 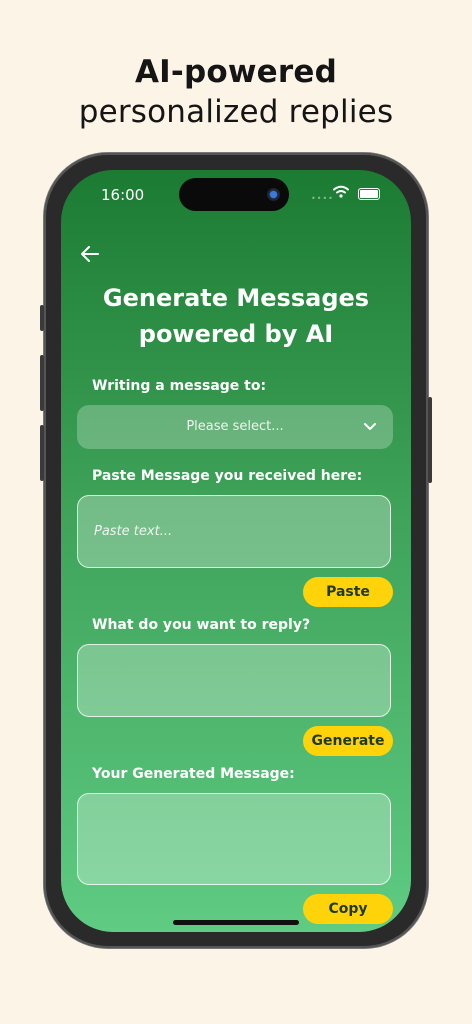 What do you see at coordinates (42, 318) in the screenshot?
I see `phone-silent-switch` at bounding box center [42, 318].